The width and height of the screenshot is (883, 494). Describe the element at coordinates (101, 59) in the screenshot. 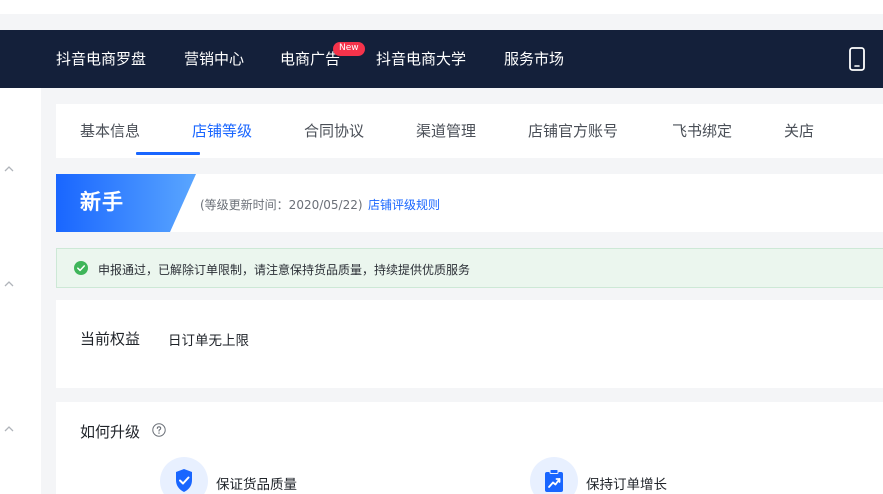

I see `nav-item-compass: 抖音电商罗盘` at that location.